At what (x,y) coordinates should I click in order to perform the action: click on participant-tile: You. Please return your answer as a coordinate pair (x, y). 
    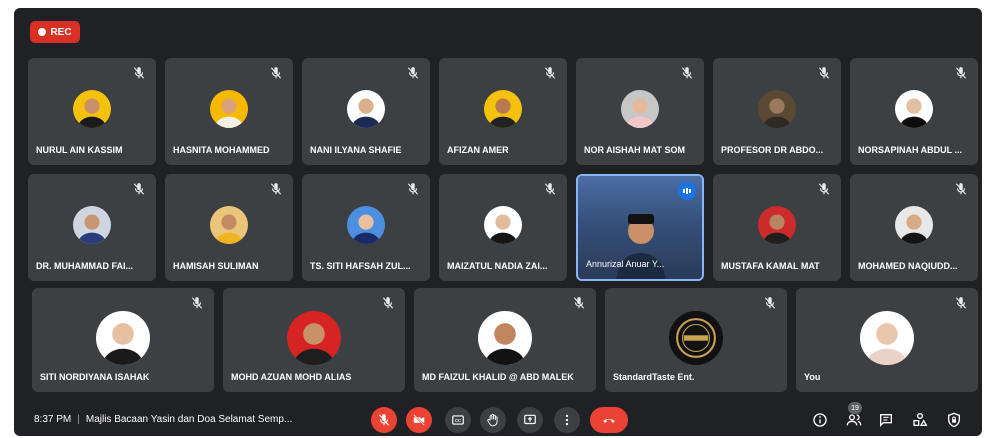
    Looking at the image, I should click on (887, 340).